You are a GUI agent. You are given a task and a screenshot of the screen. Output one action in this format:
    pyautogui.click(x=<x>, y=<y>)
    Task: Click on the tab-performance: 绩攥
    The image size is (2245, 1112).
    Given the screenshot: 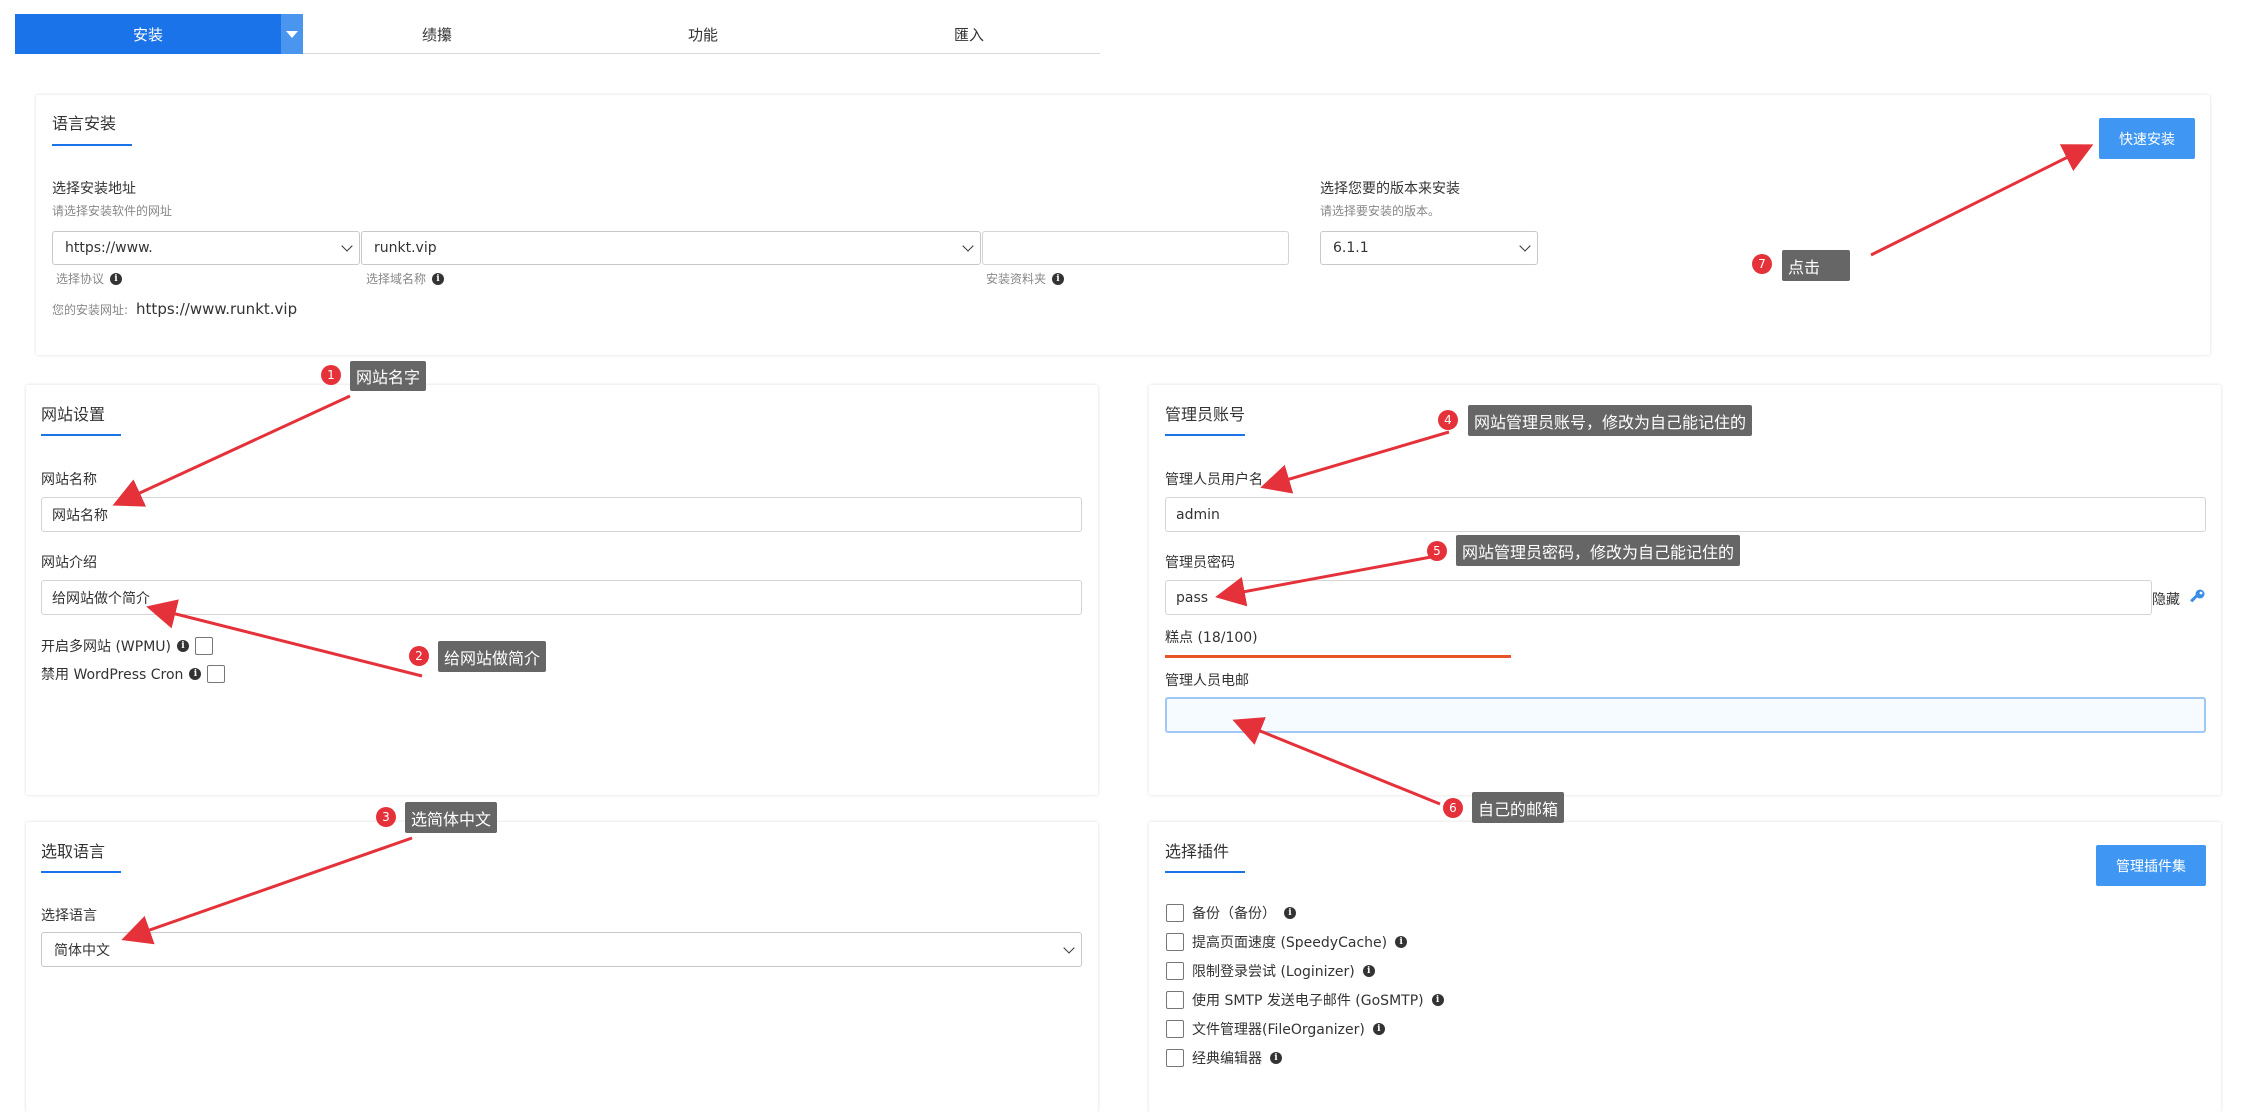 What is the action you would take?
    pyautogui.click(x=437, y=34)
    